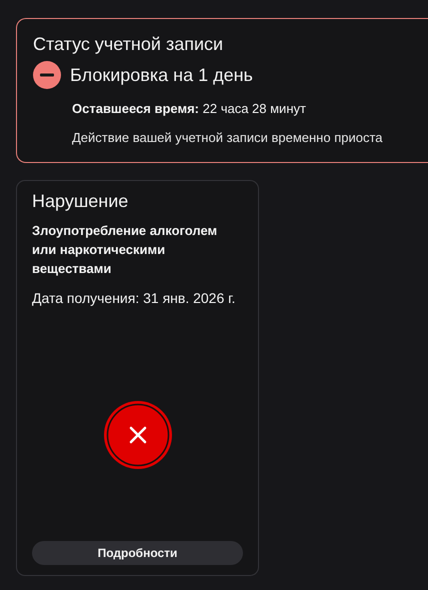  Describe the element at coordinates (128, 44) in the screenshot. I see `card-title: Статус учетной записи` at that location.